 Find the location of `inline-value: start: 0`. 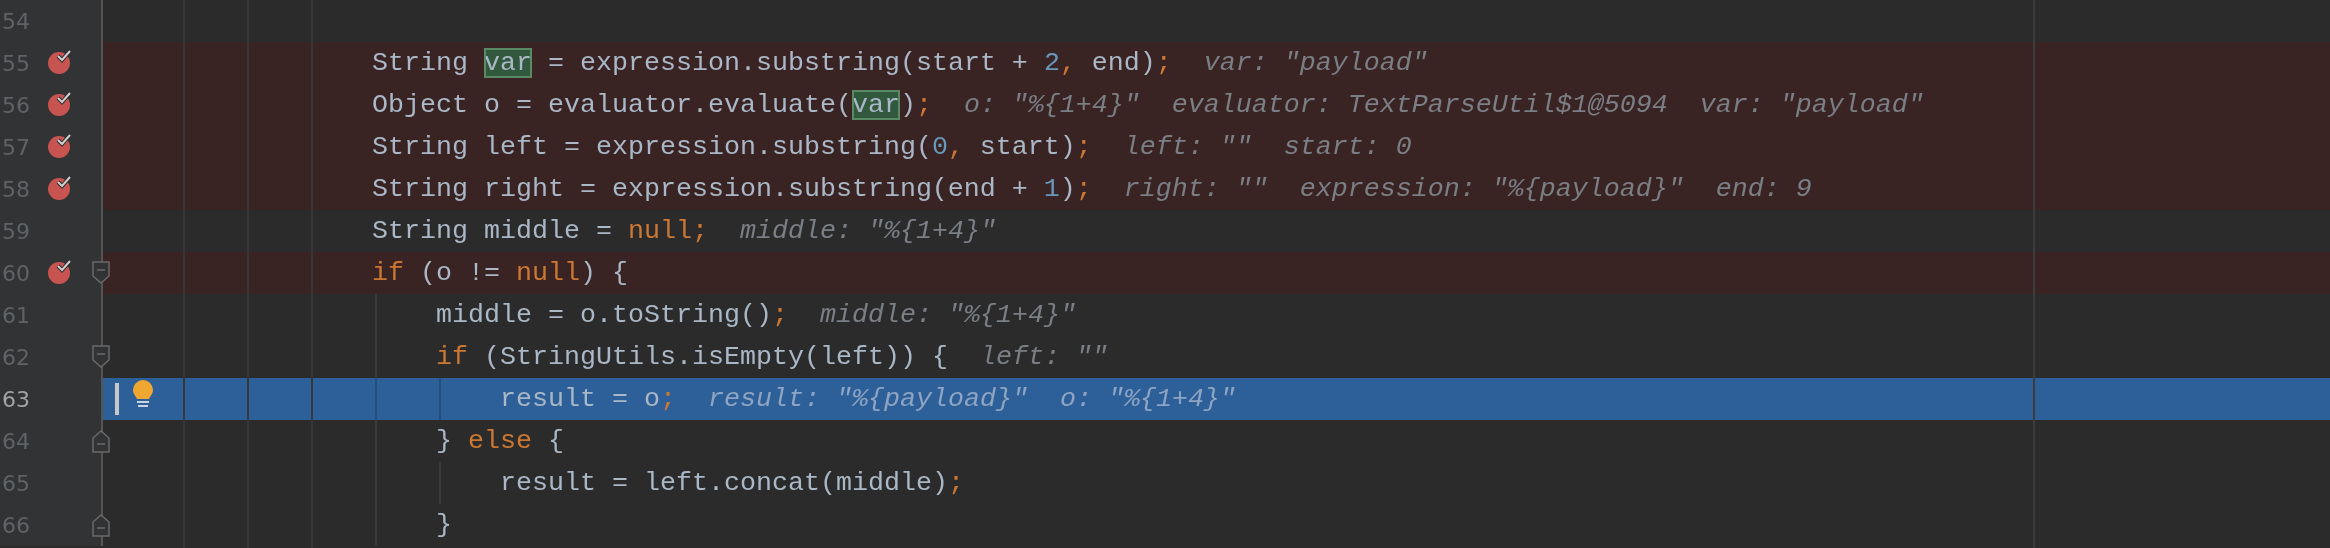

inline-value: start: 0 is located at coordinates (1347, 147).